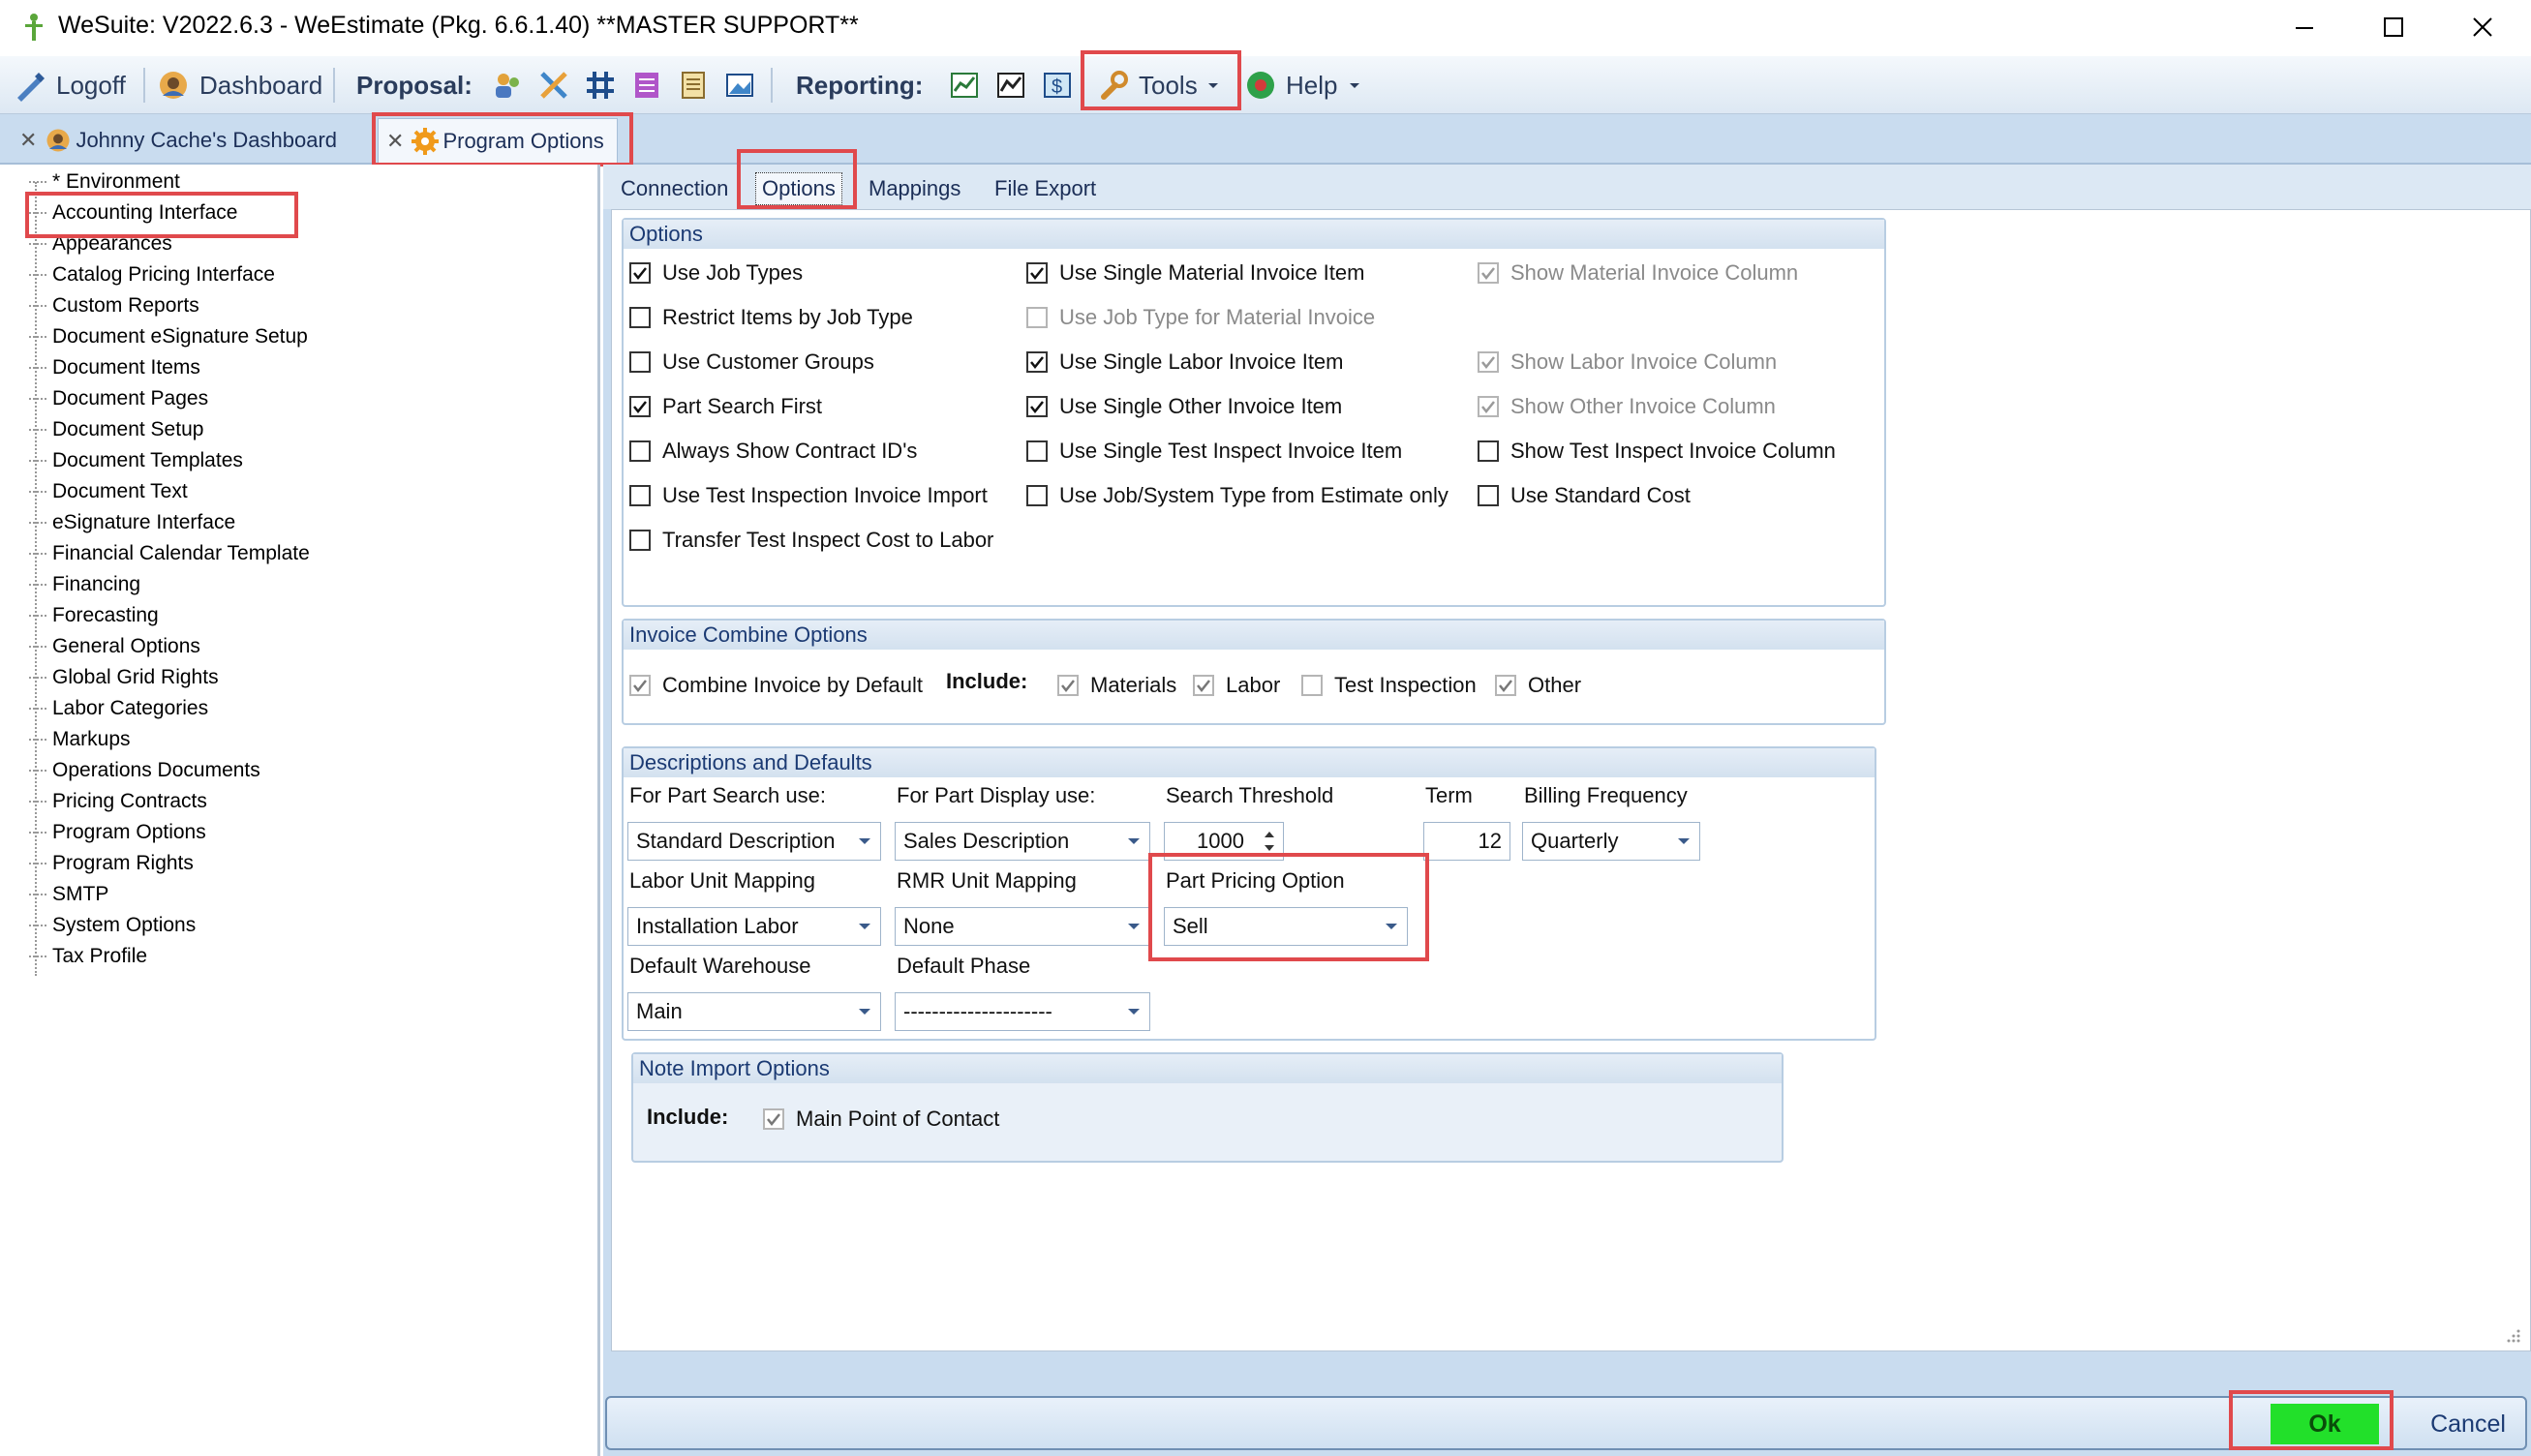 Image resolution: width=2531 pixels, height=1456 pixels. I want to click on option-checkbox: Use Single Test Inspect Invoice Item, so click(1214, 452).